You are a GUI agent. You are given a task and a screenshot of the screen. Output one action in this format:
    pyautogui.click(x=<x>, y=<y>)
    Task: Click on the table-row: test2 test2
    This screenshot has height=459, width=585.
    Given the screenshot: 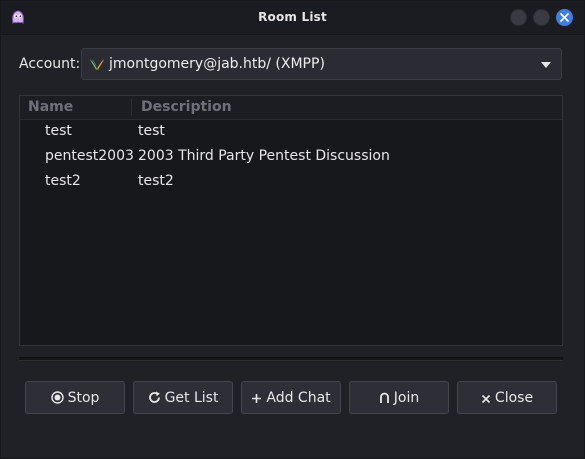 What is the action you would take?
    pyautogui.click(x=291, y=182)
    